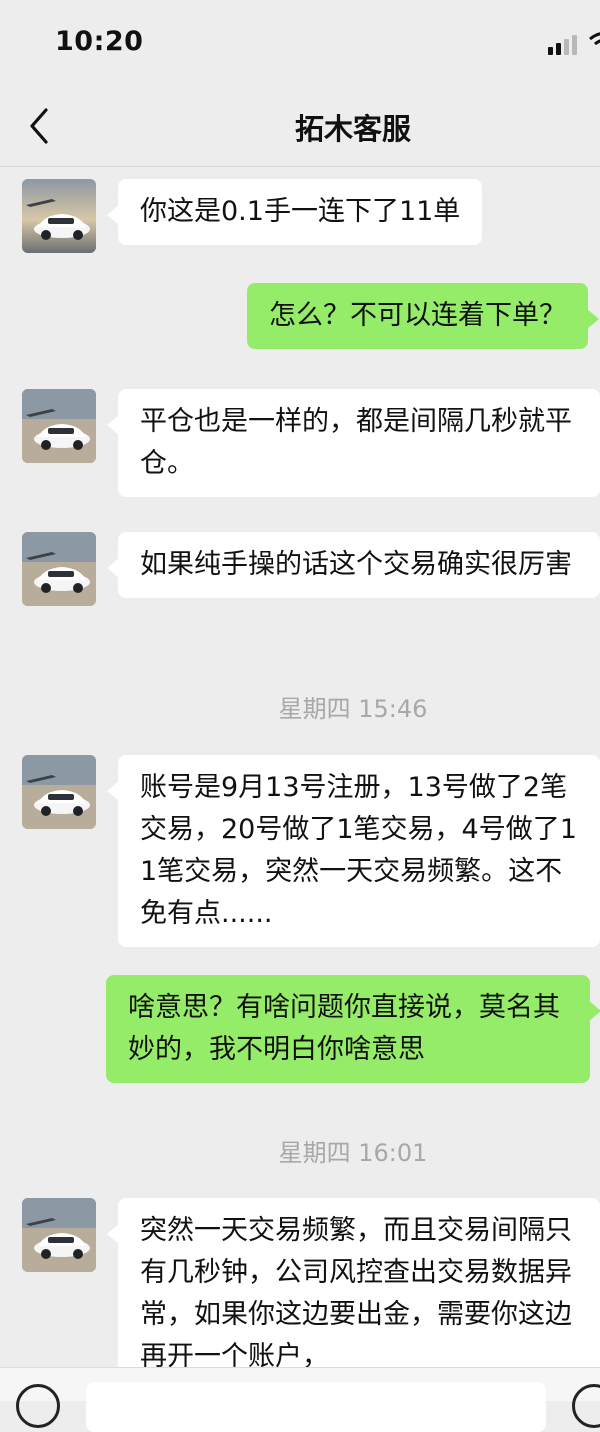 The width and height of the screenshot is (600, 1432). Describe the element at coordinates (565, 44) in the screenshot. I see `signal-icon` at that location.